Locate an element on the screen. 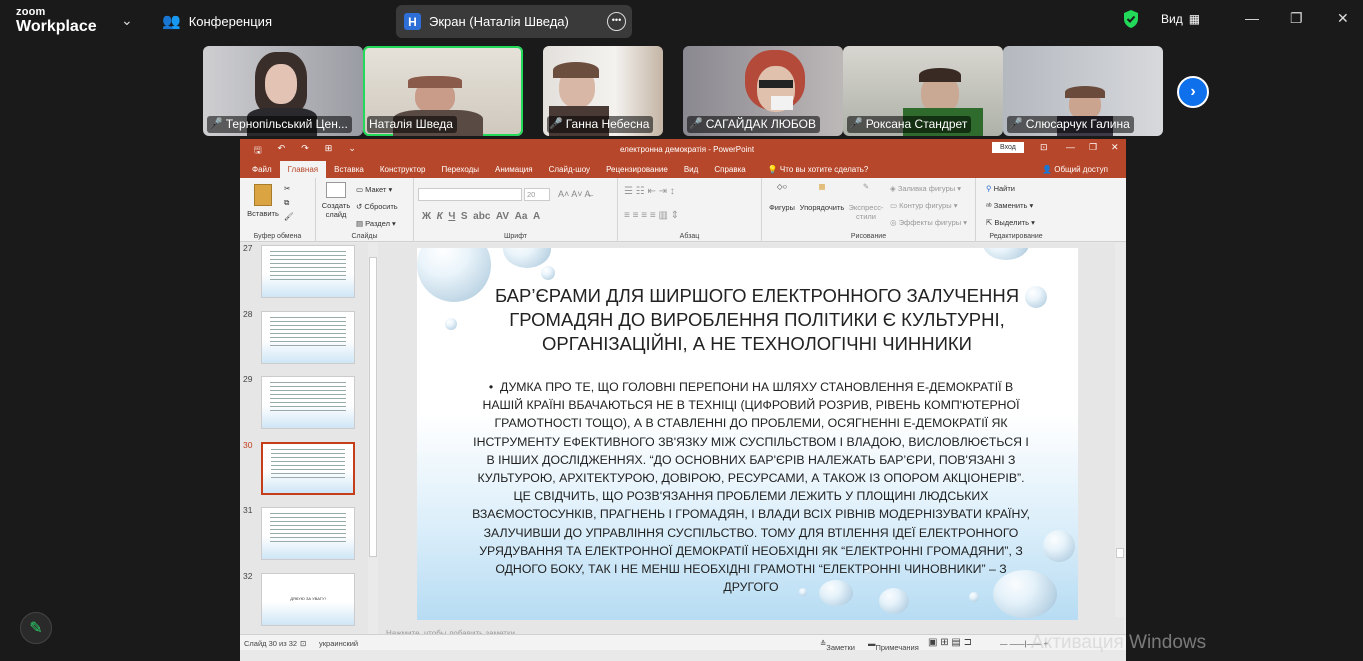  view-button: Вид ▦ is located at coordinates (1180, 19).